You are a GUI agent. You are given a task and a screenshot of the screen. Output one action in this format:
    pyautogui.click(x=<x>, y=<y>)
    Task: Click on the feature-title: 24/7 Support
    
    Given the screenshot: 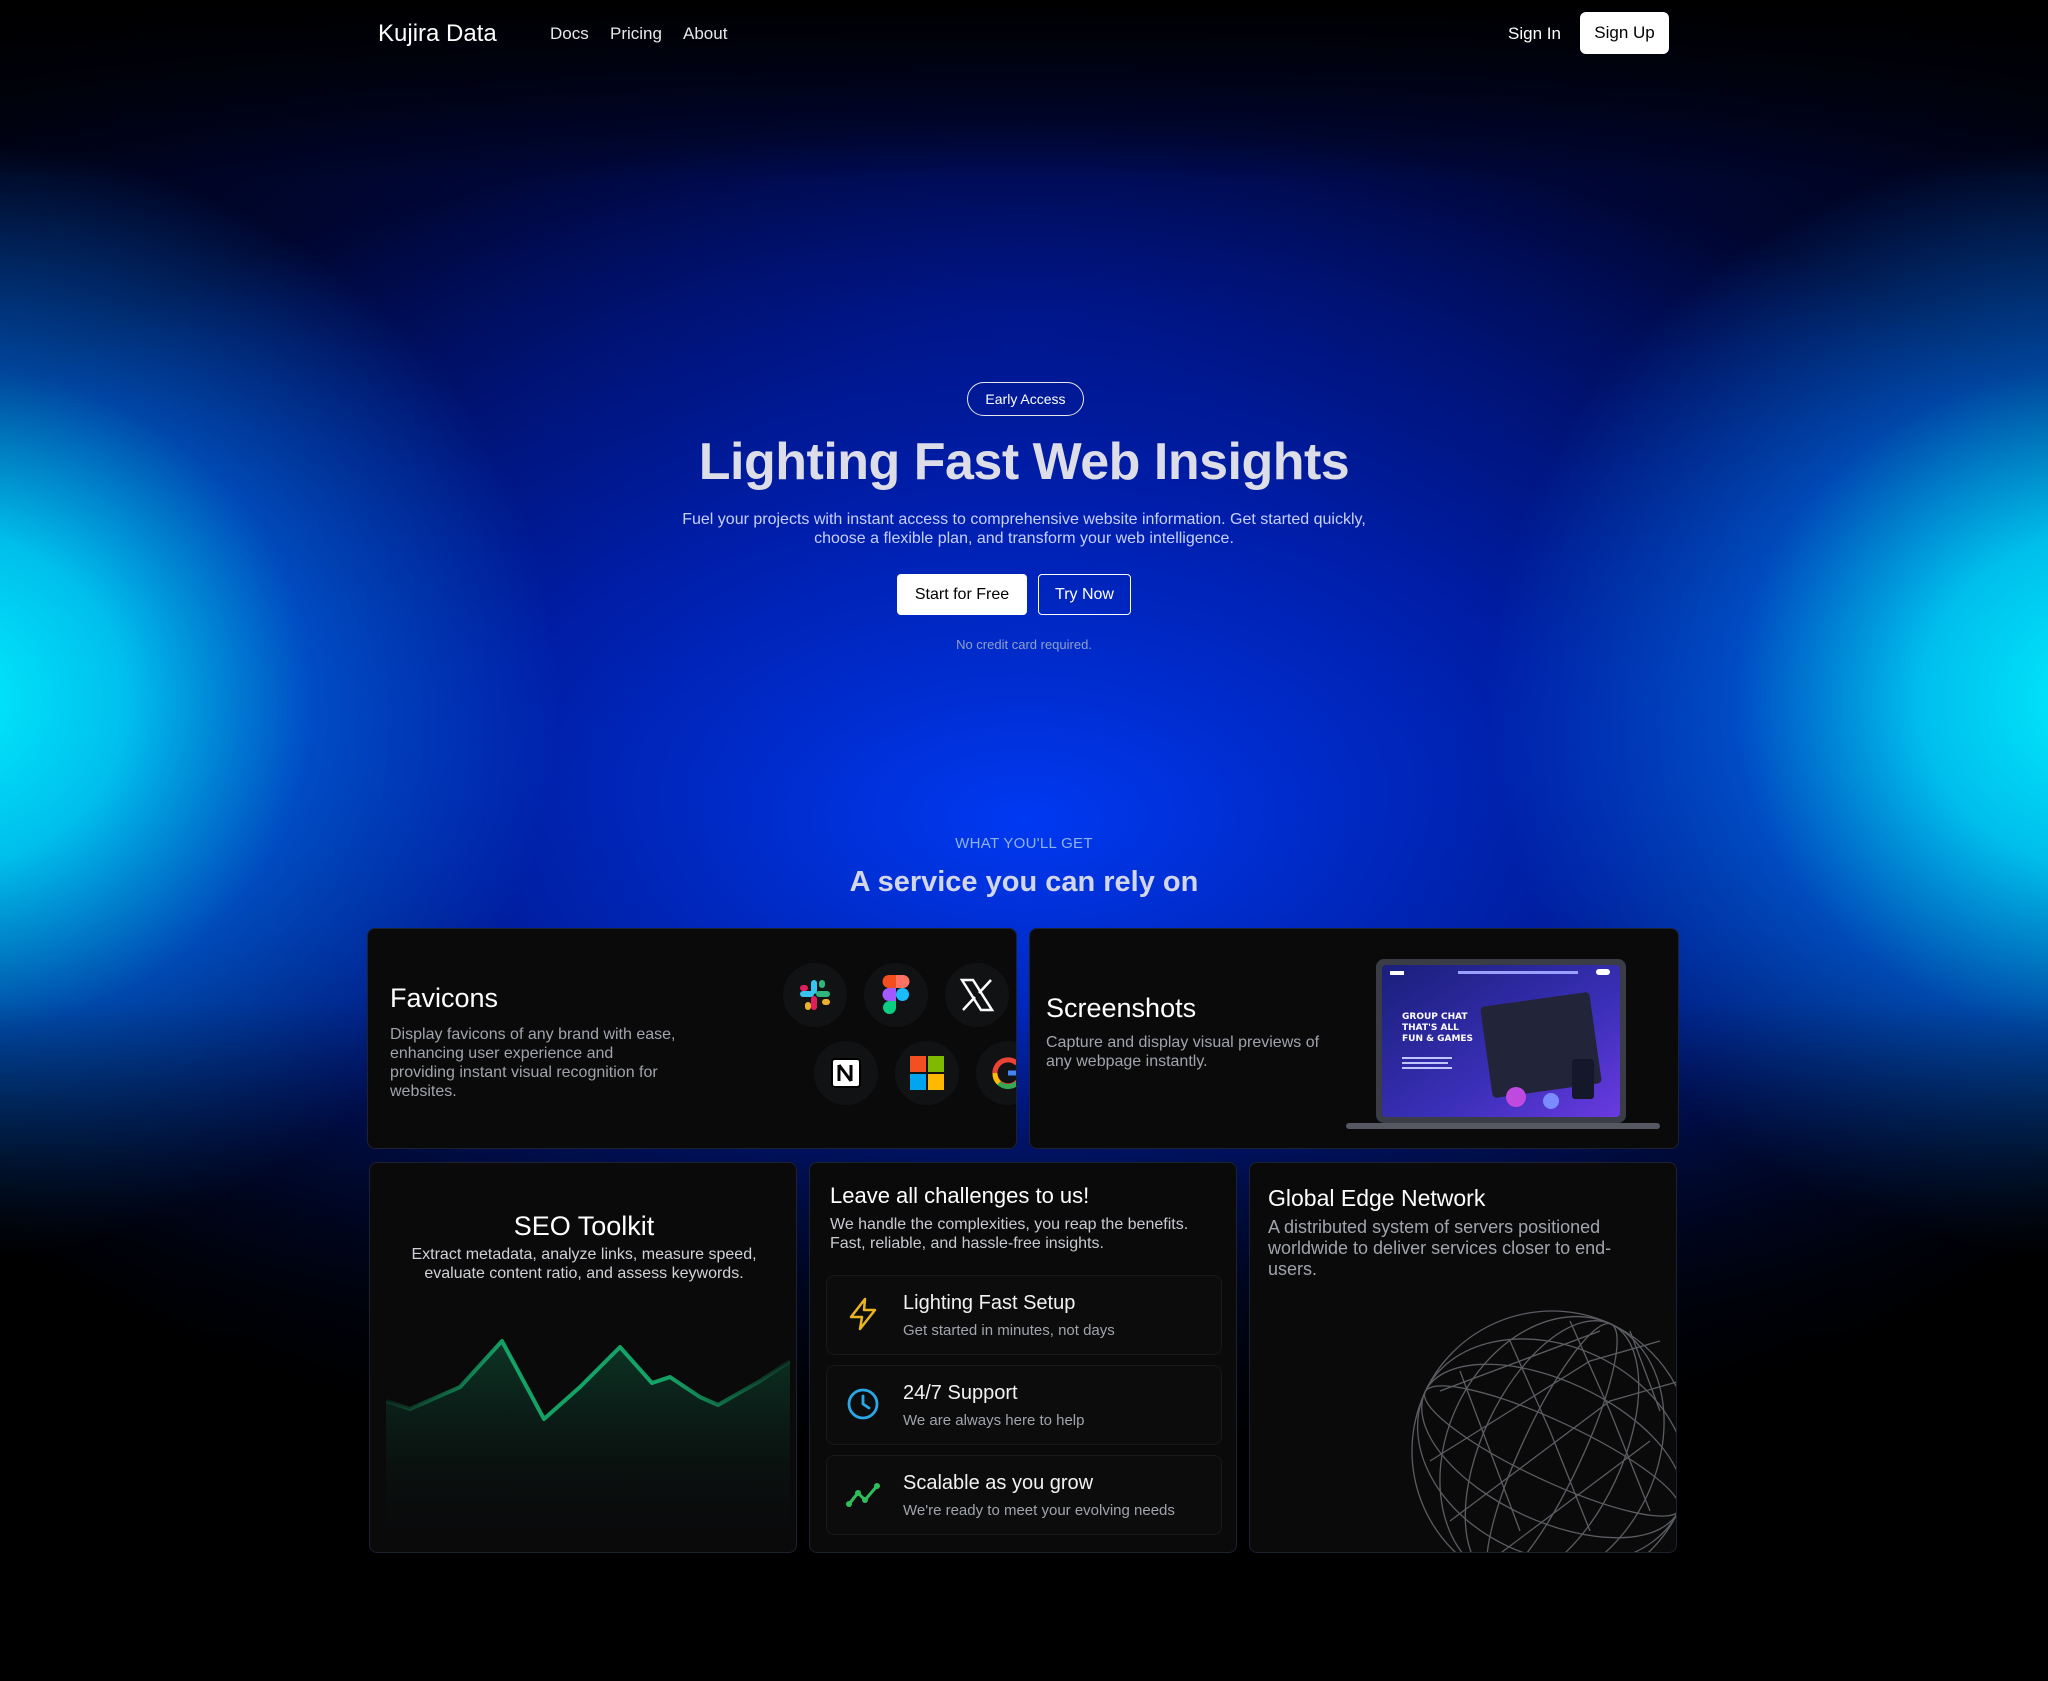 What is the action you would take?
    pyautogui.click(x=960, y=1393)
    